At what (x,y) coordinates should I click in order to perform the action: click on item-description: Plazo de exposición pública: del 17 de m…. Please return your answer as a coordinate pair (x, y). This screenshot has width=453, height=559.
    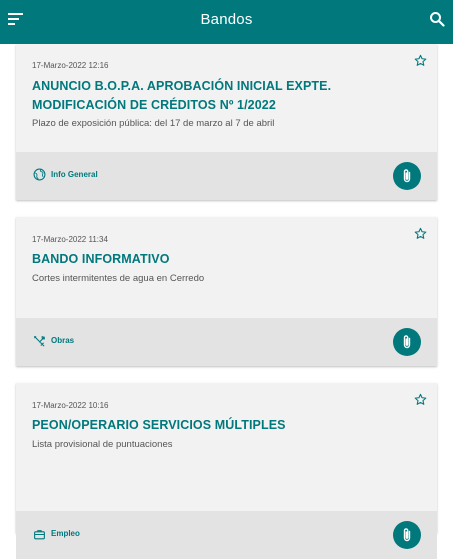
    Looking at the image, I should click on (153, 123).